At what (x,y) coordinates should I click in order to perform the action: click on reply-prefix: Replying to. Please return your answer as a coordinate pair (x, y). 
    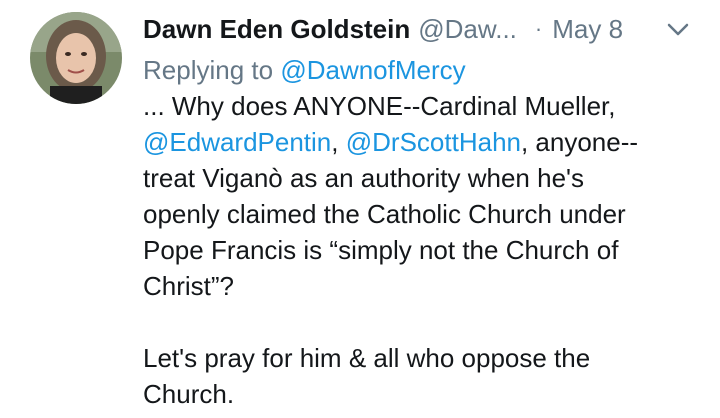
    Looking at the image, I should click on (208, 70).